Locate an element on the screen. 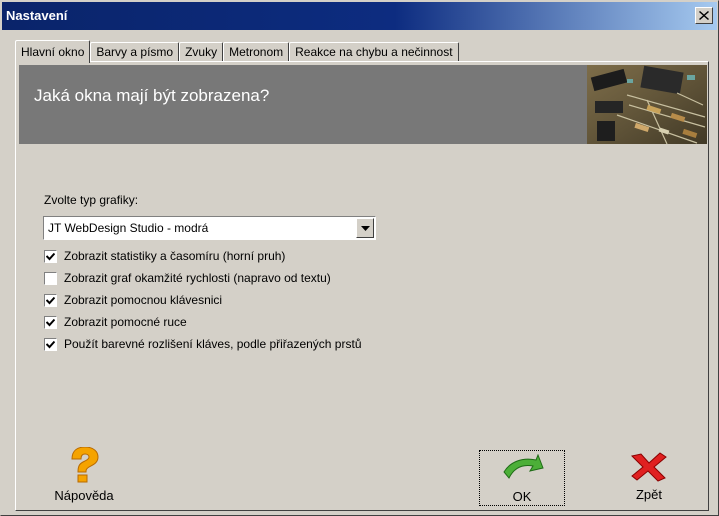 This screenshot has width=719, height=516. help-button: Nápověda is located at coordinates (84, 477).